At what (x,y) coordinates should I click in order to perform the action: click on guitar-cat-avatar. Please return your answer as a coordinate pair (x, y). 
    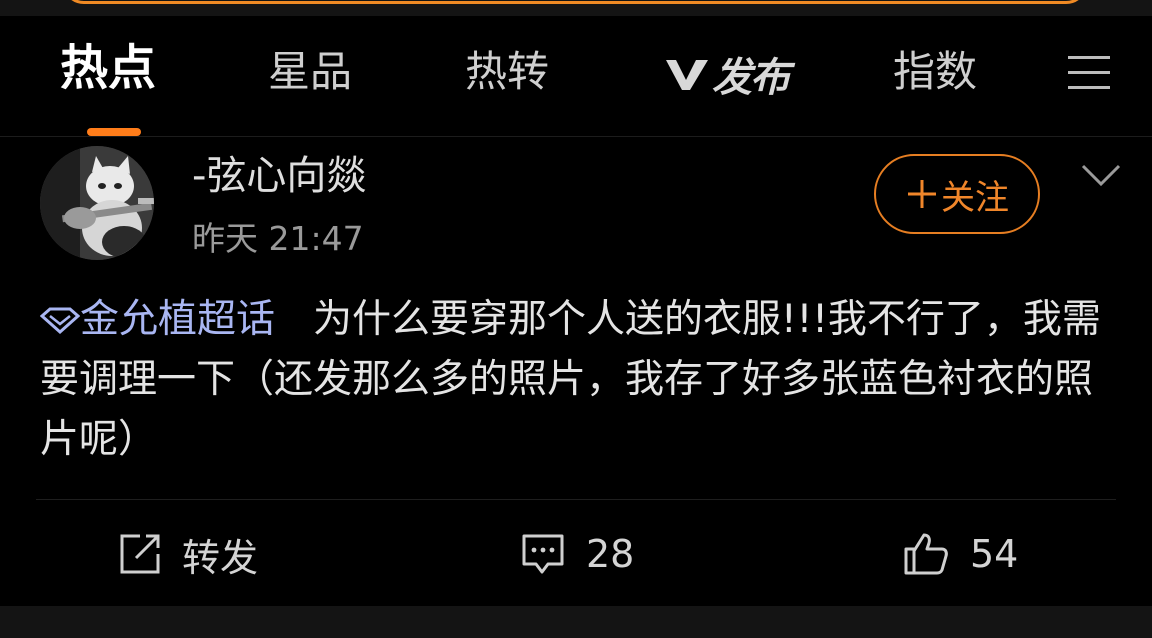
    Looking at the image, I should click on (97, 203).